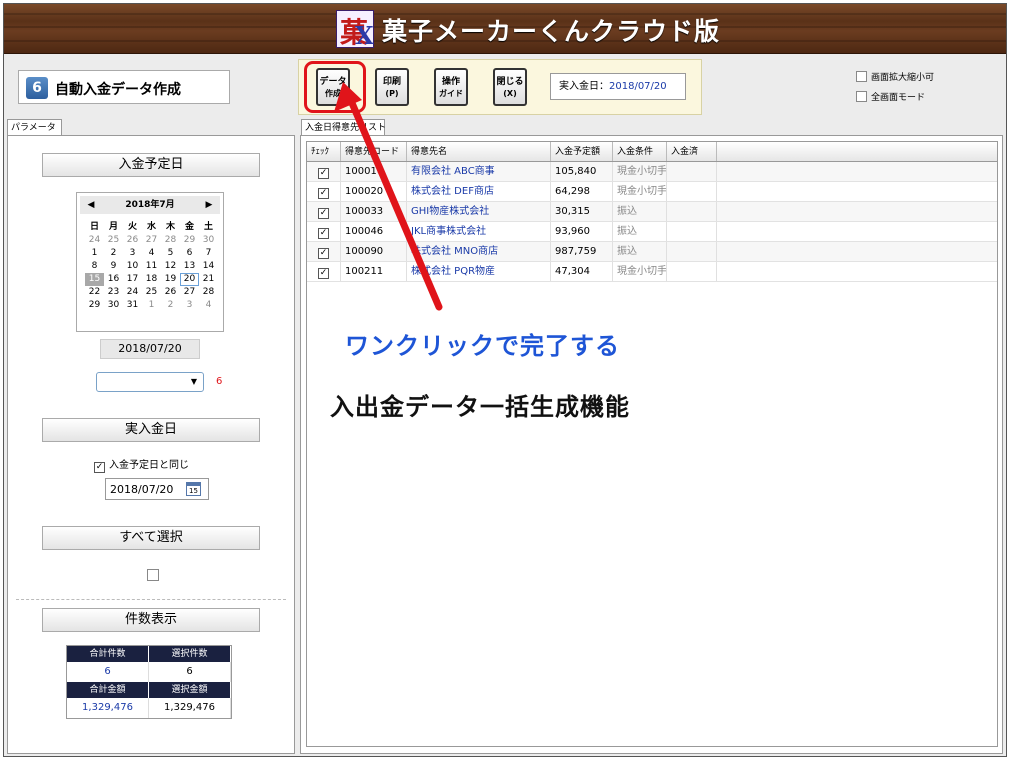 Image resolution: width=1010 pixels, height=760 pixels. I want to click on calendar-day: 23, so click(113, 292).